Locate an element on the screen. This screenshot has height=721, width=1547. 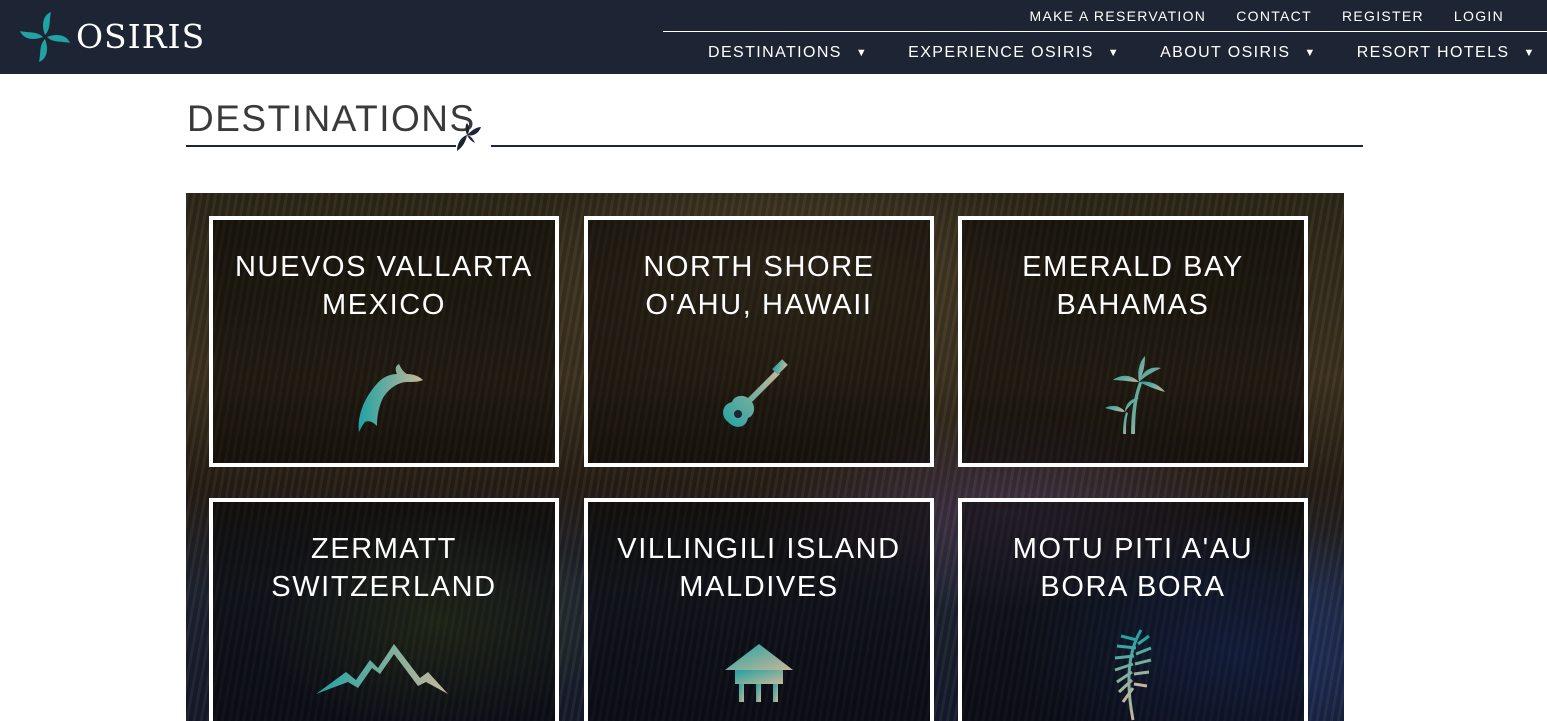
header-divider is located at coordinates (1105, 31).